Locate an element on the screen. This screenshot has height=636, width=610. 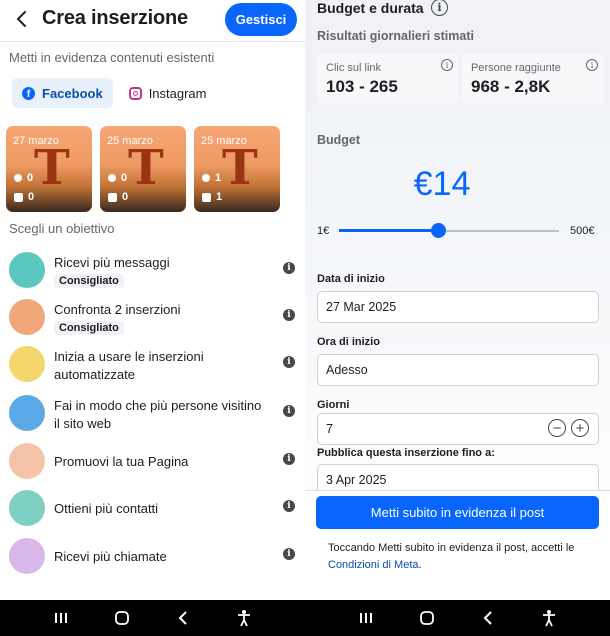
objective-label: Confronta 2 inserzioni is located at coordinates (117, 309).